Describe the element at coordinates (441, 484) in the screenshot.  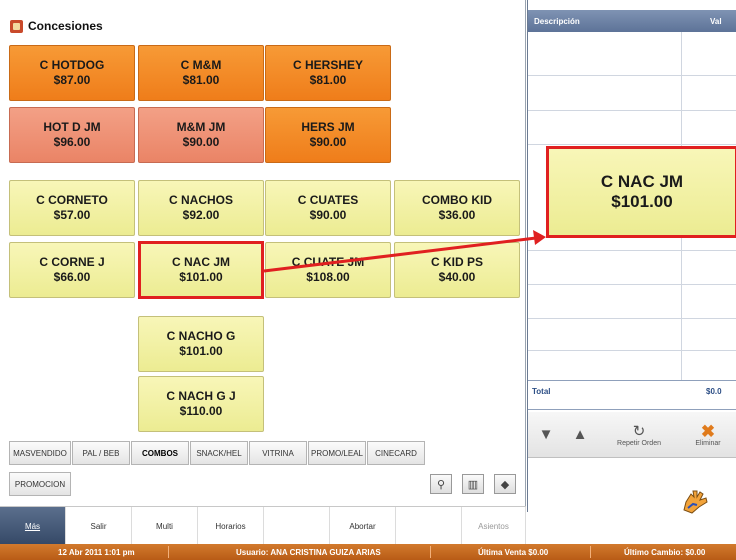
I see `binoculars-icon: ⚲` at that location.